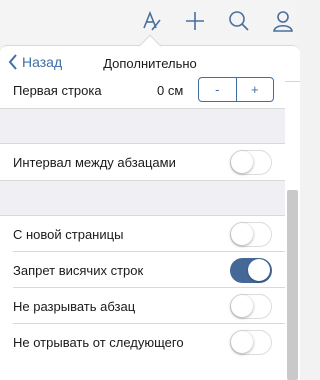 The image size is (320, 380). What do you see at coordinates (292, 285) in the screenshot?
I see `scrollbar-thumb` at bounding box center [292, 285].